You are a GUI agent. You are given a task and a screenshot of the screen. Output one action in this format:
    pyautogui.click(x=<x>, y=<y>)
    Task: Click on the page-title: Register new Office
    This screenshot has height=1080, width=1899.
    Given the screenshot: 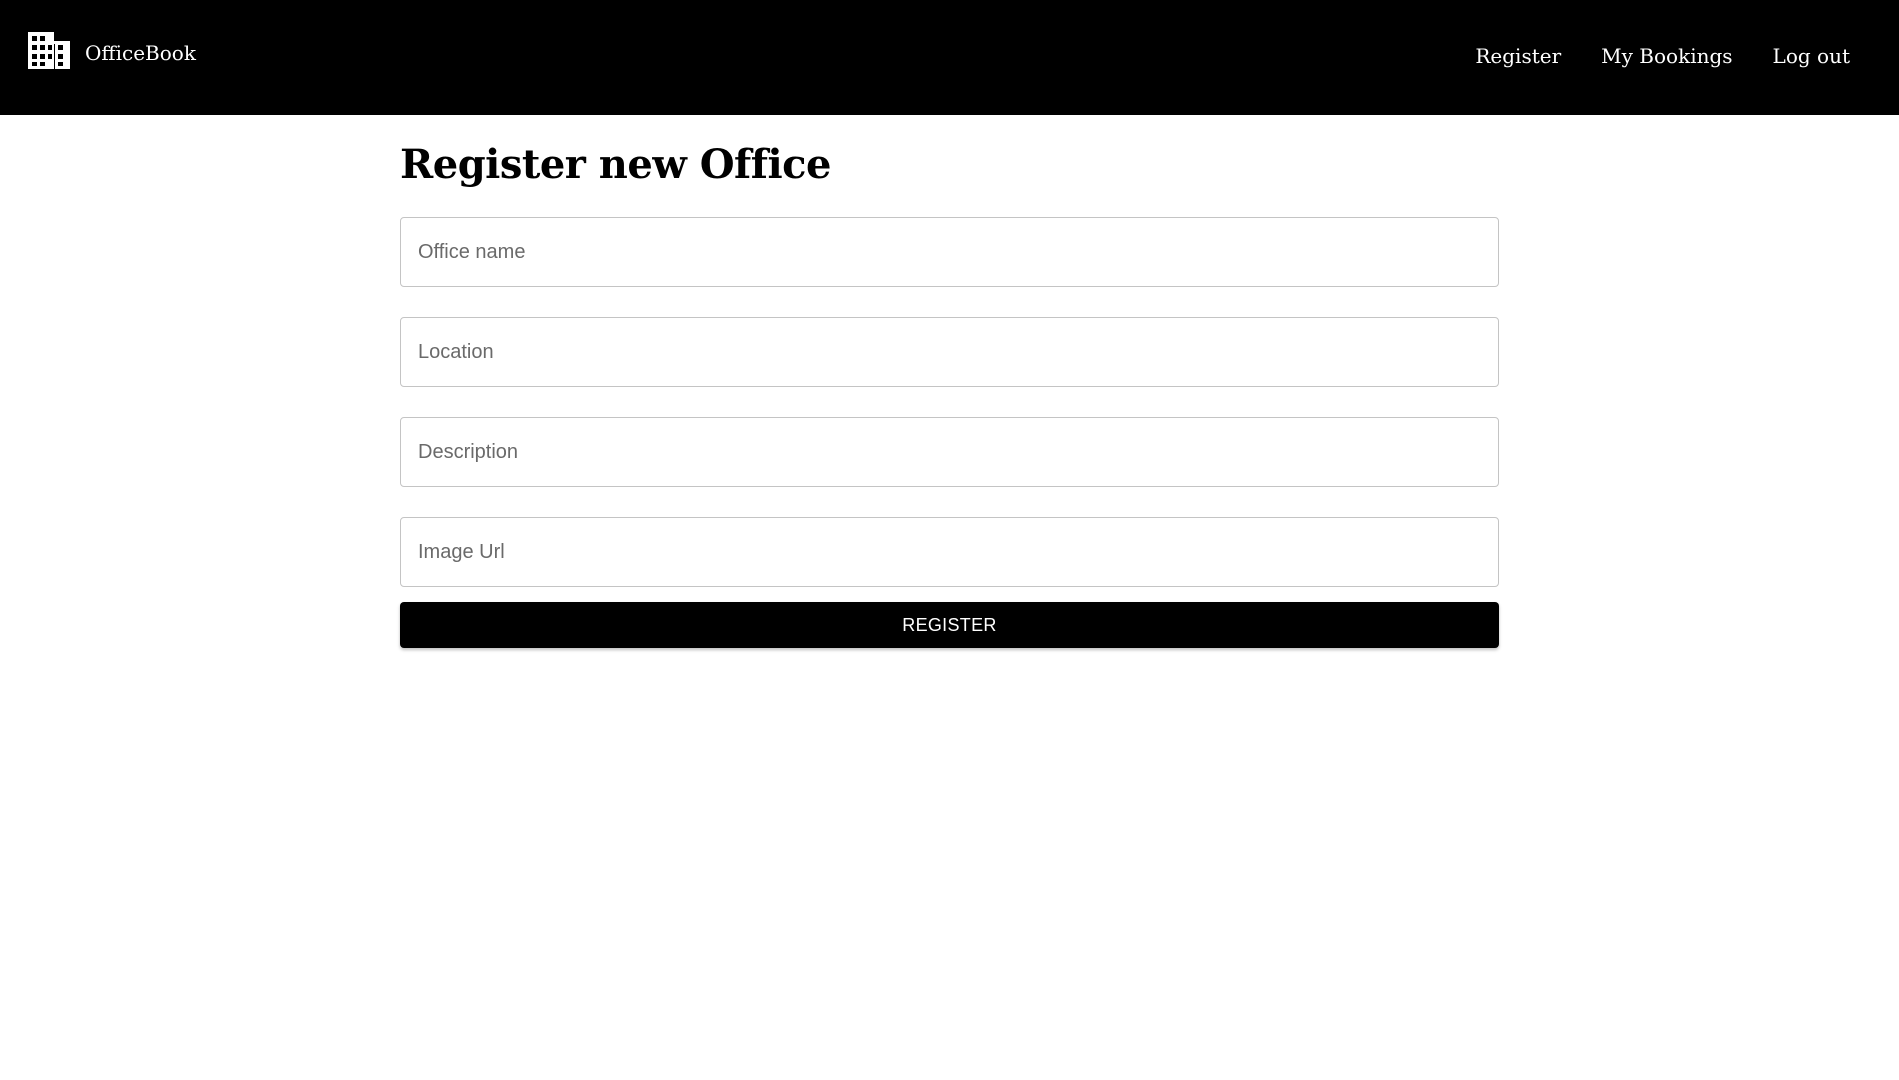 What is the action you would take?
    pyautogui.click(x=615, y=164)
    